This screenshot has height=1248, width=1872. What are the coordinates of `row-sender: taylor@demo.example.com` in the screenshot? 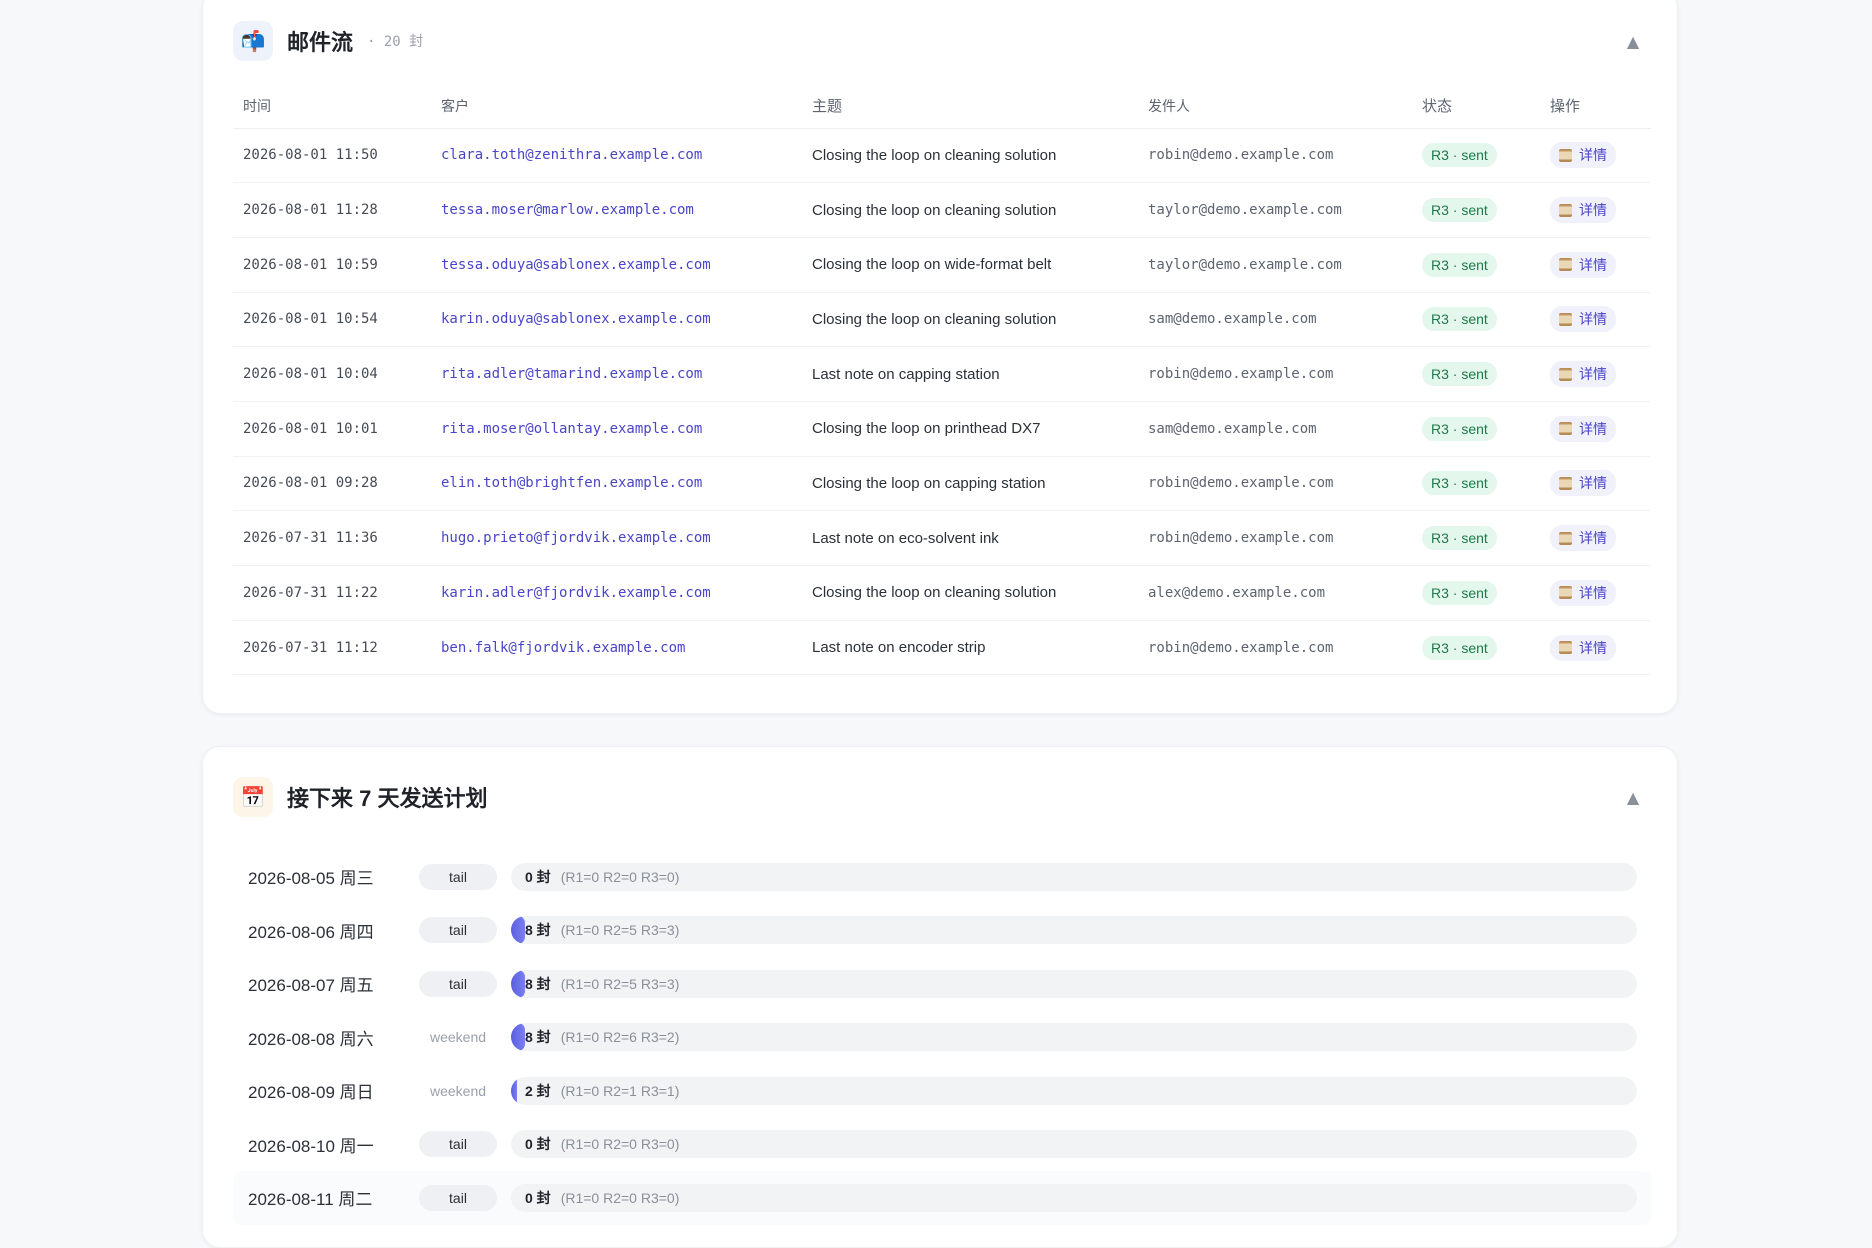 It's located at (1275, 265).